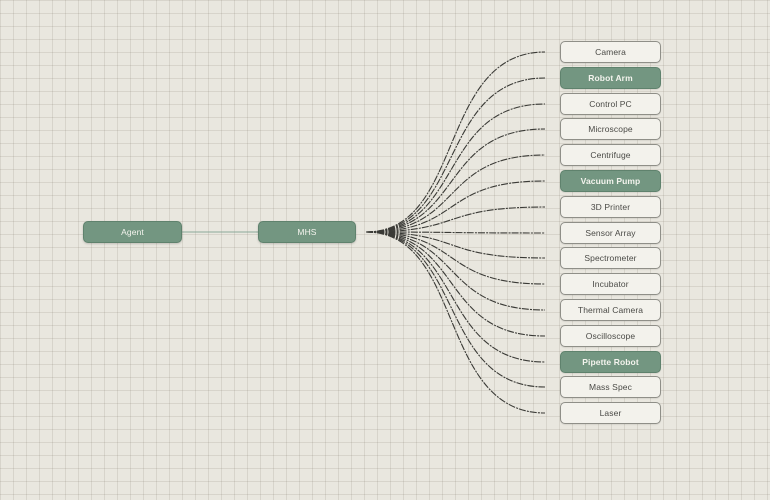 The image size is (770, 500). Describe the element at coordinates (610, 206) in the screenshot. I see `device-node-3d-printer: 3D Printer` at that location.